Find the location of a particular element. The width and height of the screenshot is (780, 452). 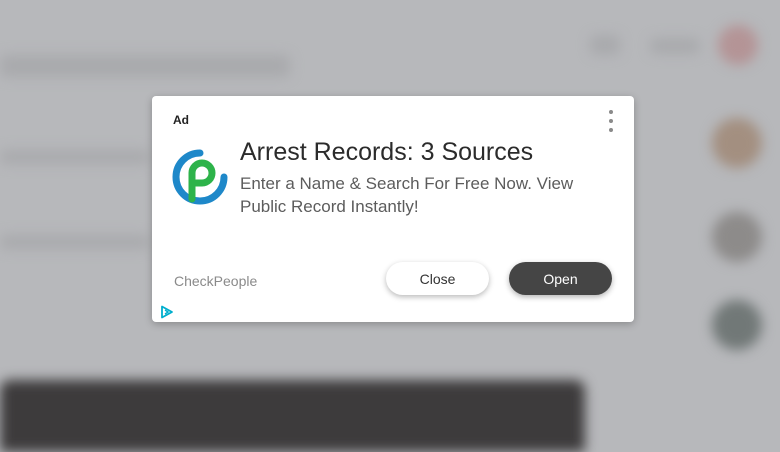

checkpeople-logo is located at coordinates (200, 177).